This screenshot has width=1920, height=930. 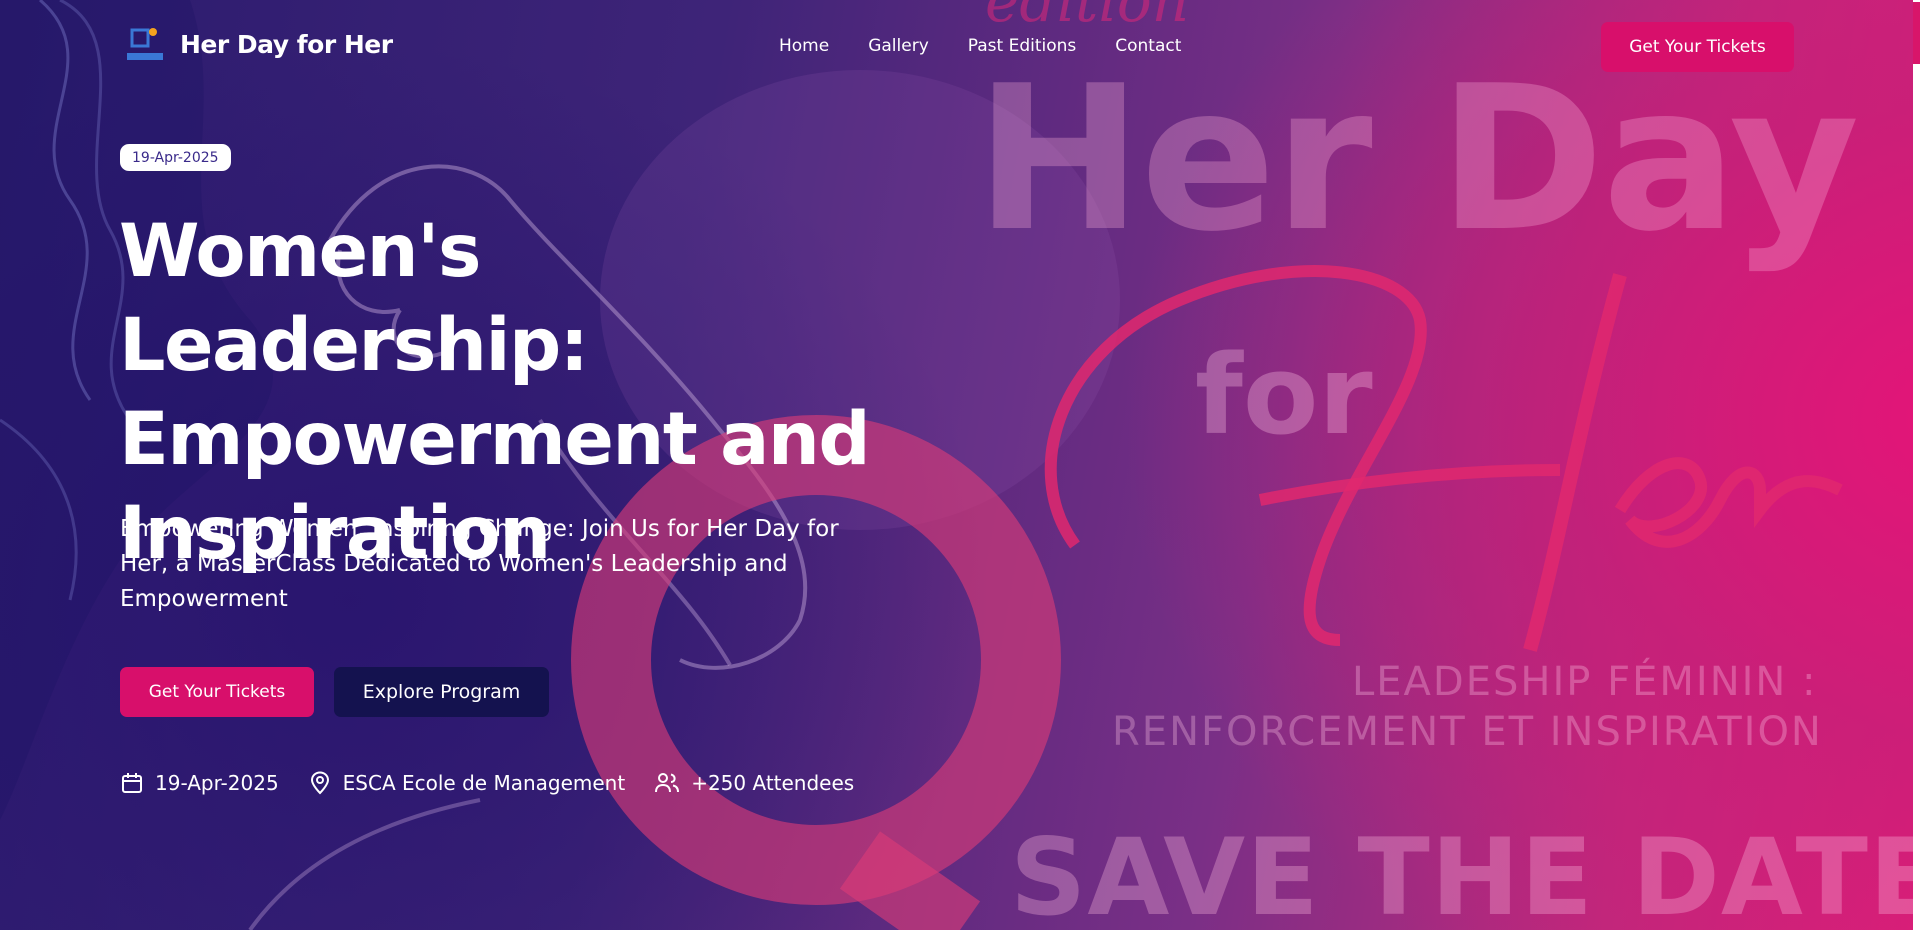 What do you see at coordinates (804, 46) in the screenshot?
I see `nav-link-home: Home` at bounding box center [804, 46].